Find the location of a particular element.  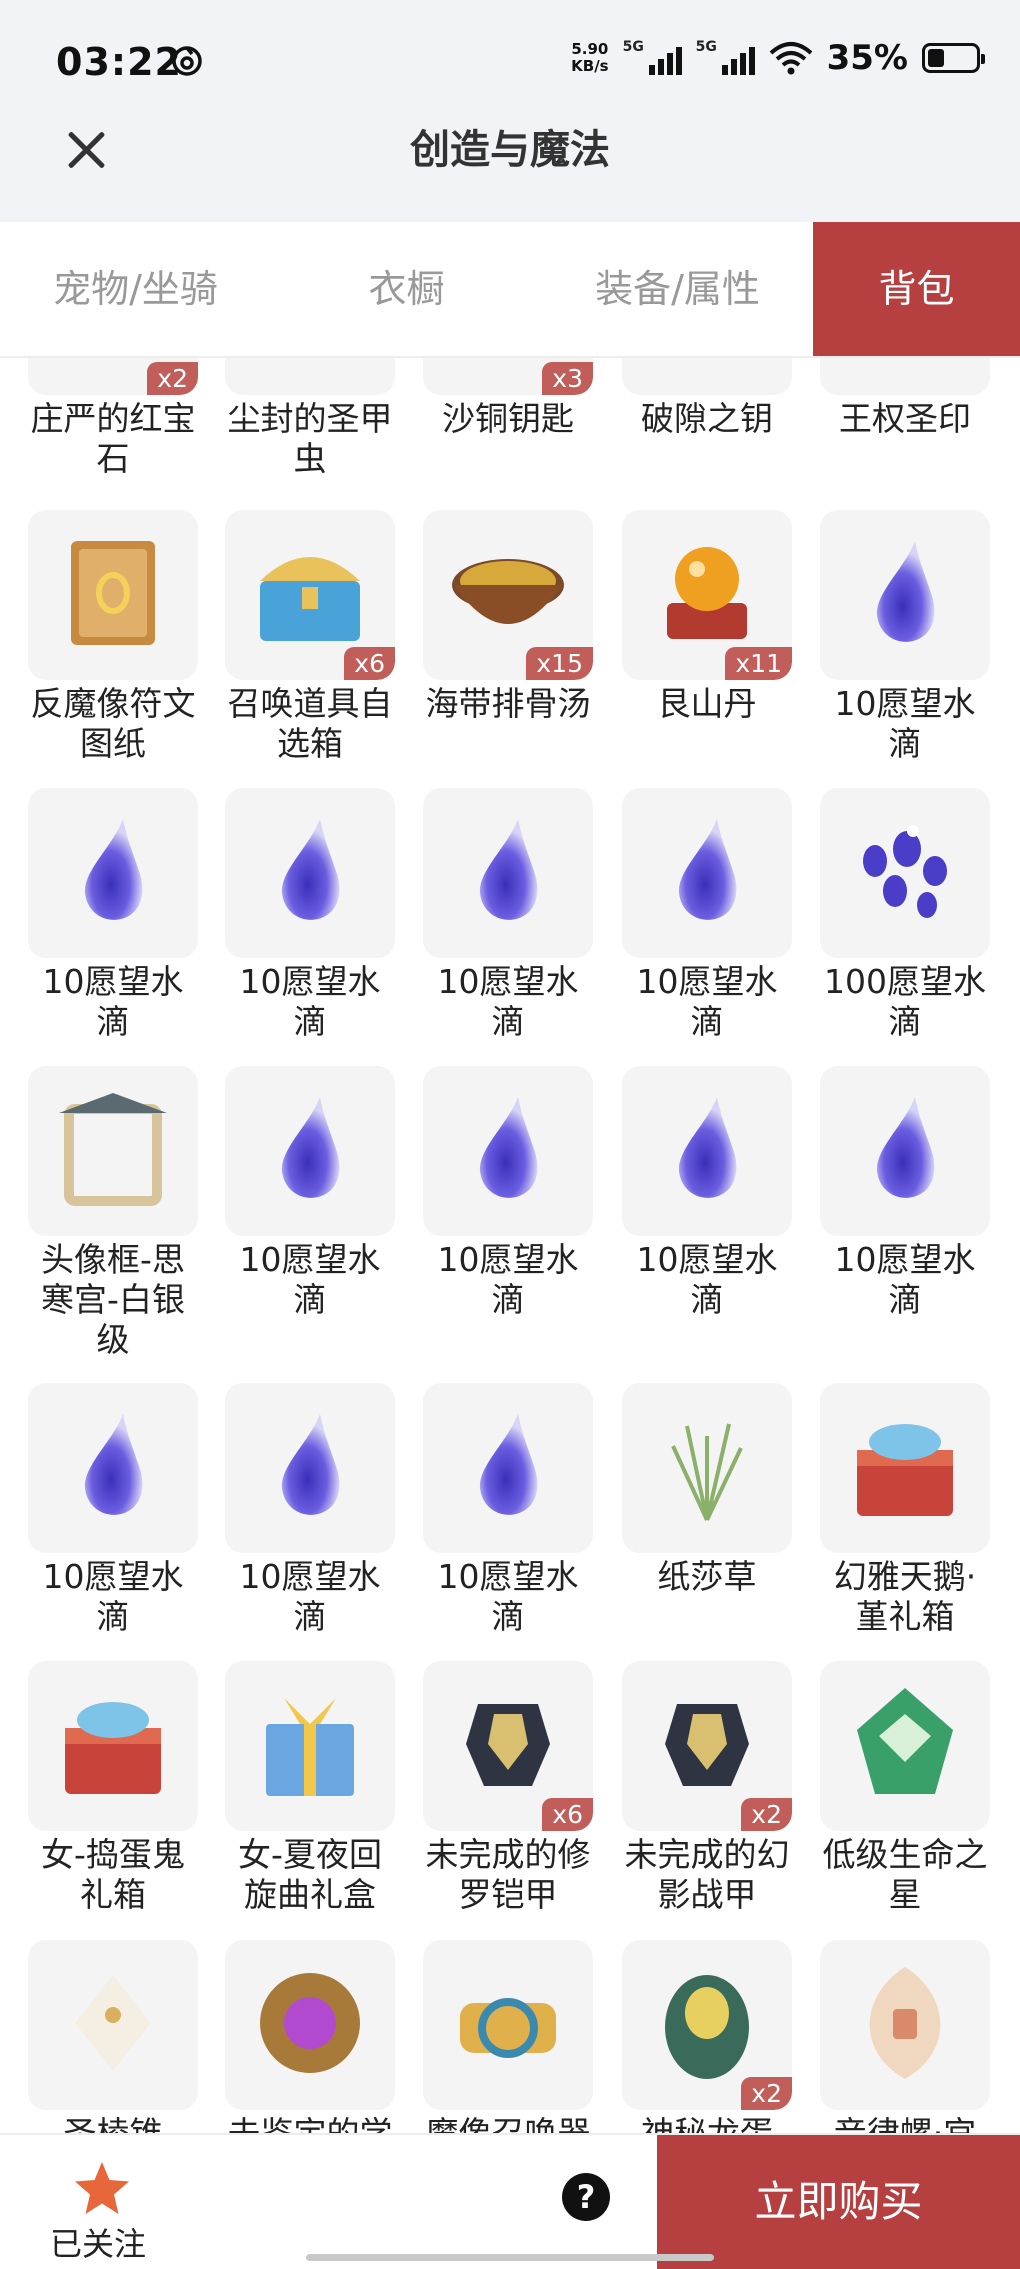

item-name: 庄严的红宝石 is located at coordinates (113, 438).